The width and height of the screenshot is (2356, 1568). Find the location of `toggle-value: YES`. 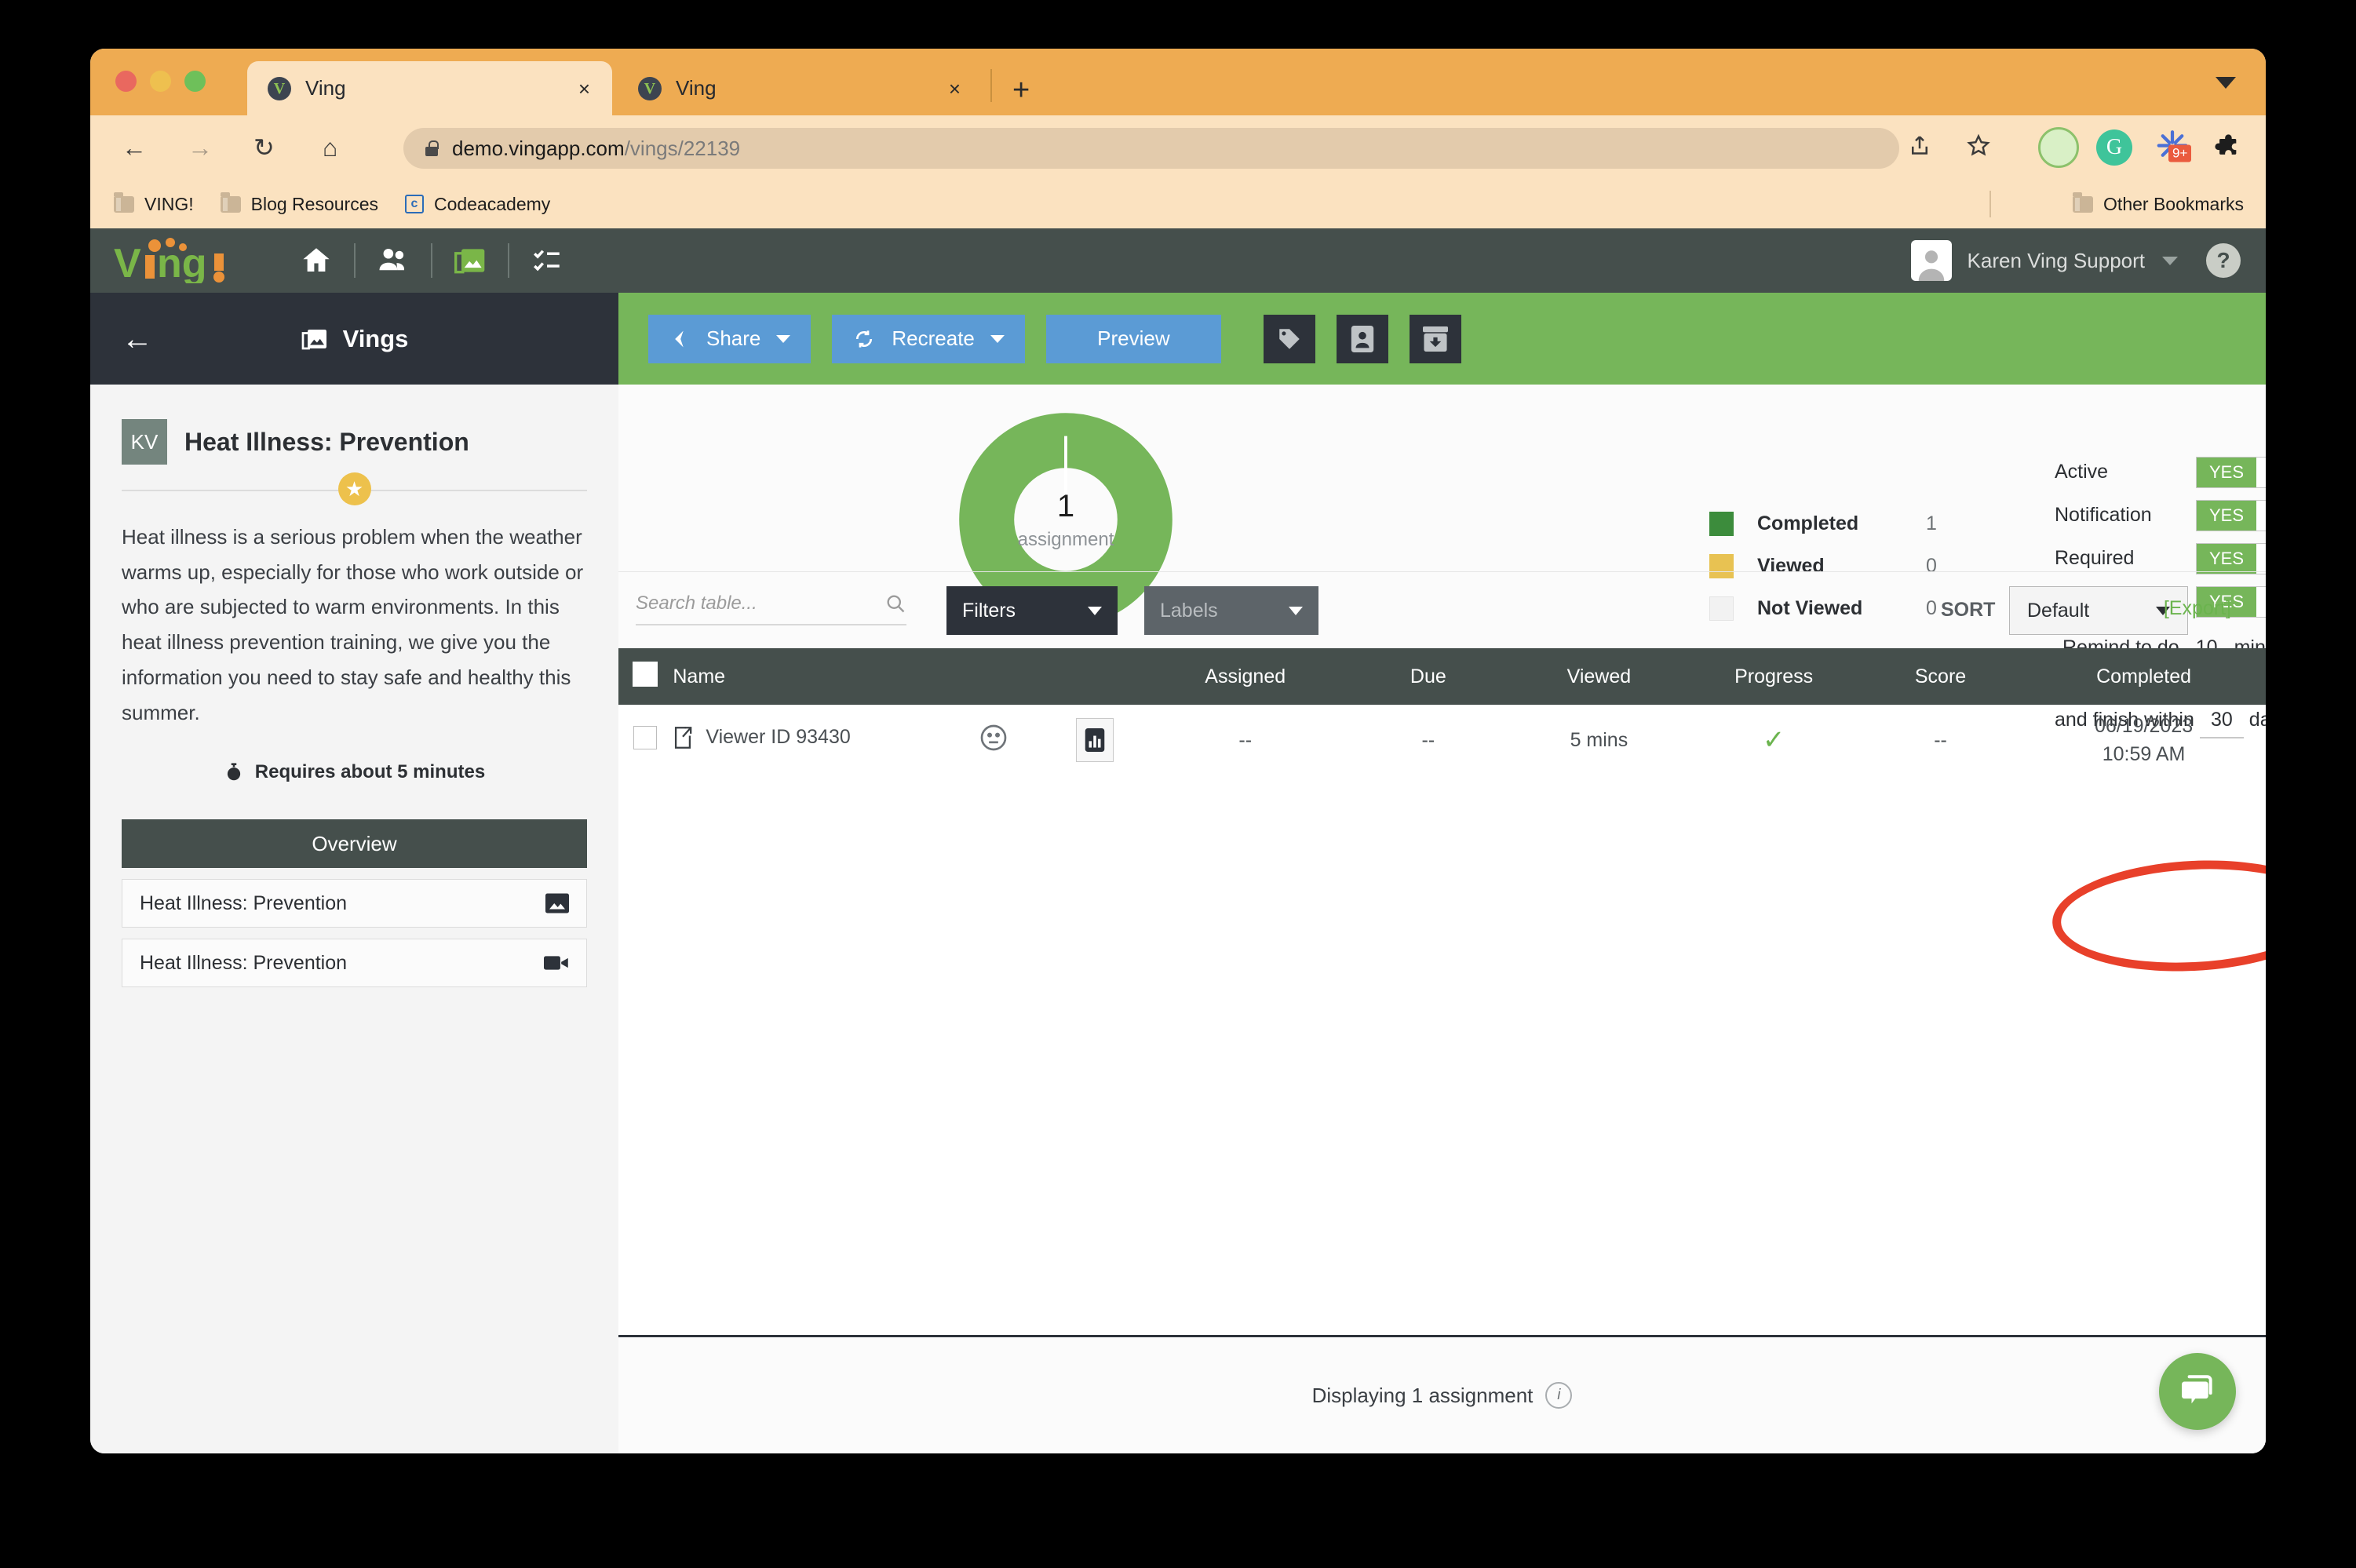

toggle-value: YES is located at coordinates (2226, 515).